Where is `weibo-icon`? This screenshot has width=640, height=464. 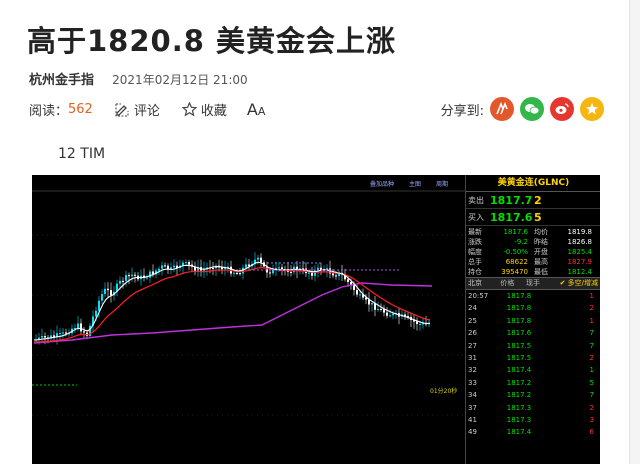 weibo-icon is located at coordinates (562, 109).